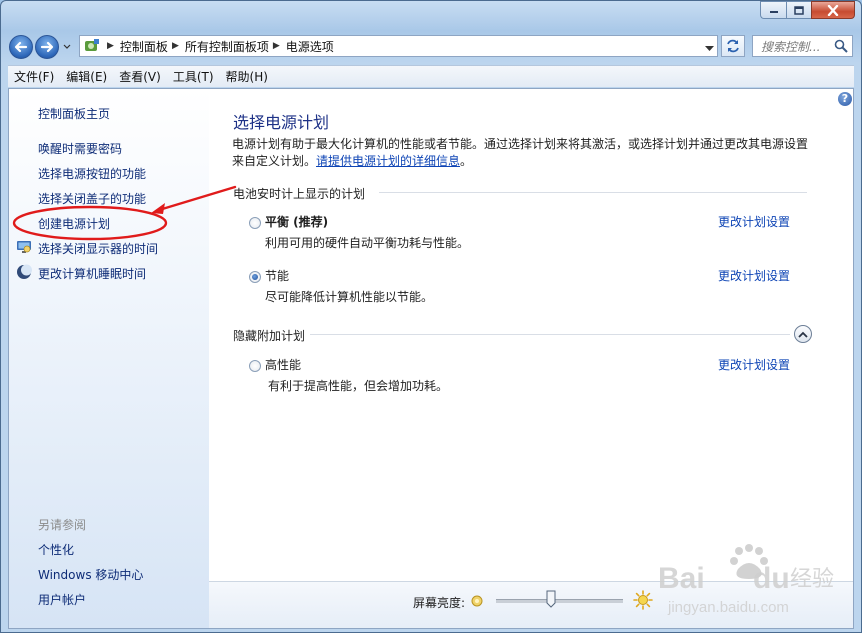 The width and height of the screenshot is (862, 633). I want to click on menu-bar: 文件(F) 编辑(E) 查看(V) 工具(T) 帮助(H), so click(431, 76).